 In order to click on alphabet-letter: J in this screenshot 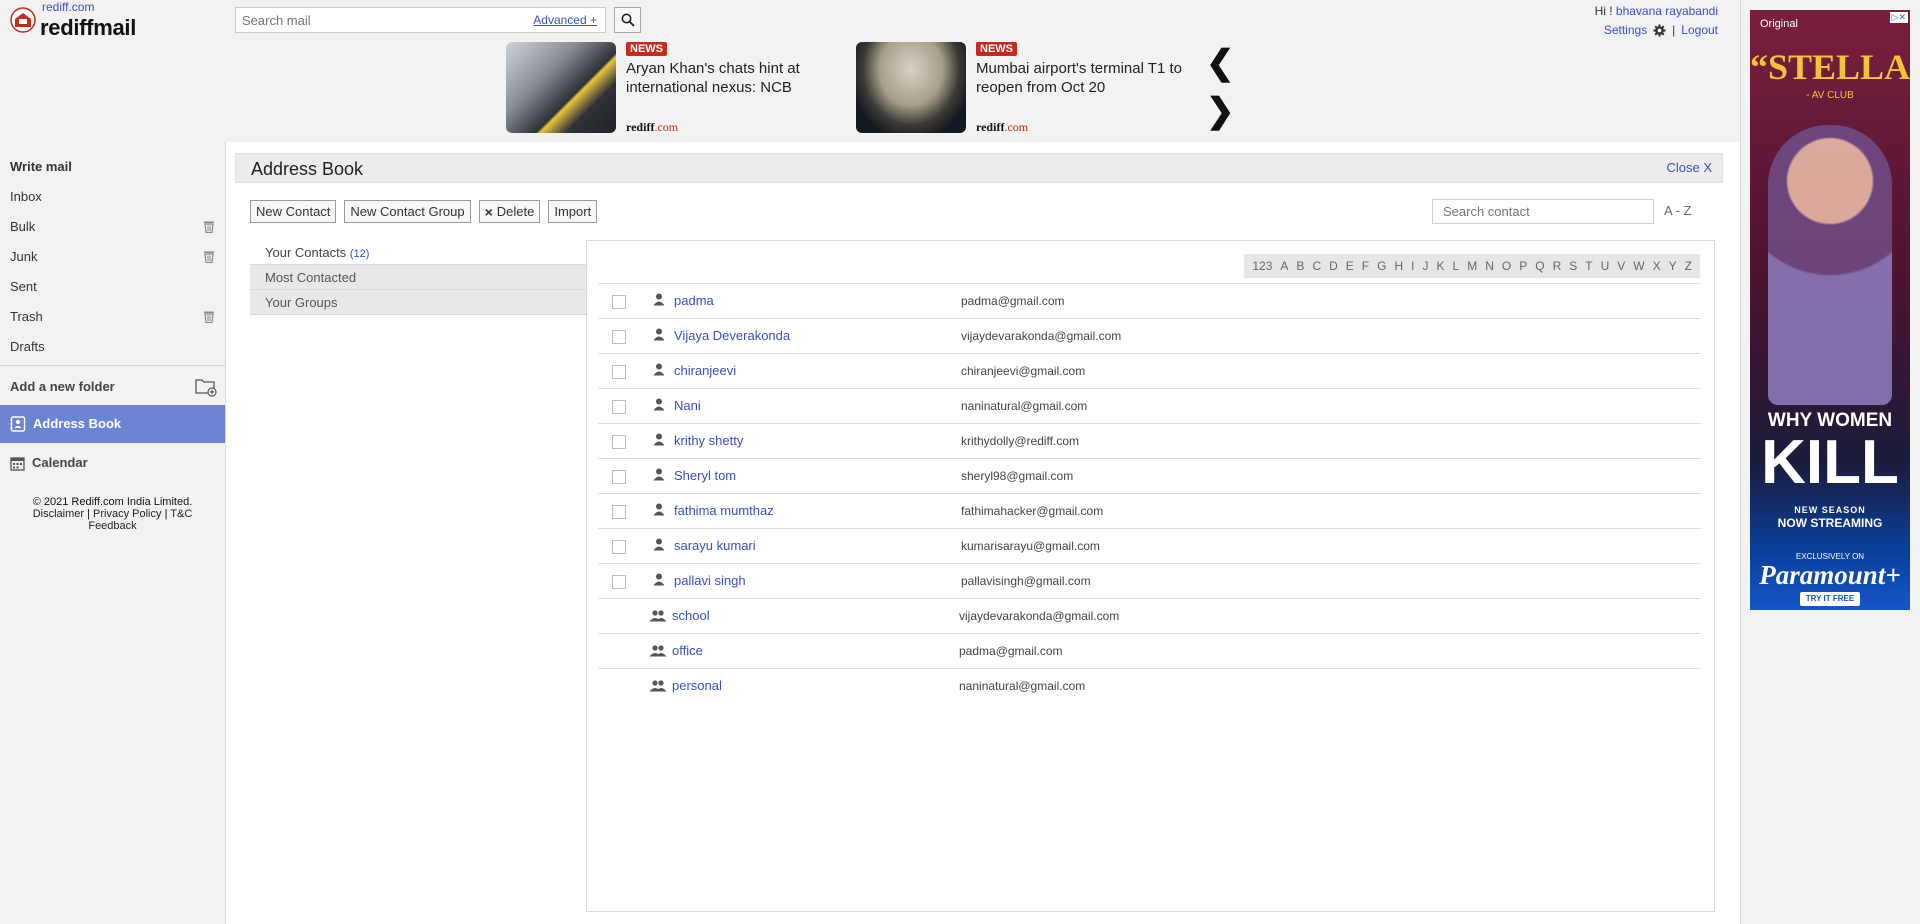, I will do `click(1426, 266)`.